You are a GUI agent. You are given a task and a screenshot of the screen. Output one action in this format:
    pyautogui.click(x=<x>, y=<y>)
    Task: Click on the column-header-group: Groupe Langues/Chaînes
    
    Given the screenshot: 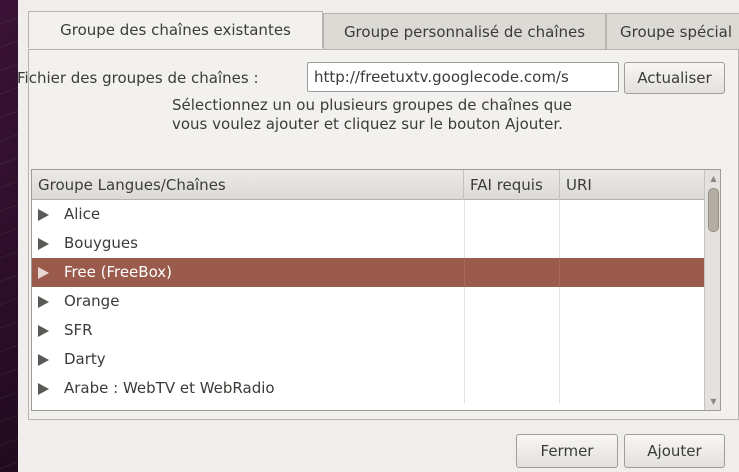 What is the action you would take?
    pyautogui.click(x=248, y=185)
    